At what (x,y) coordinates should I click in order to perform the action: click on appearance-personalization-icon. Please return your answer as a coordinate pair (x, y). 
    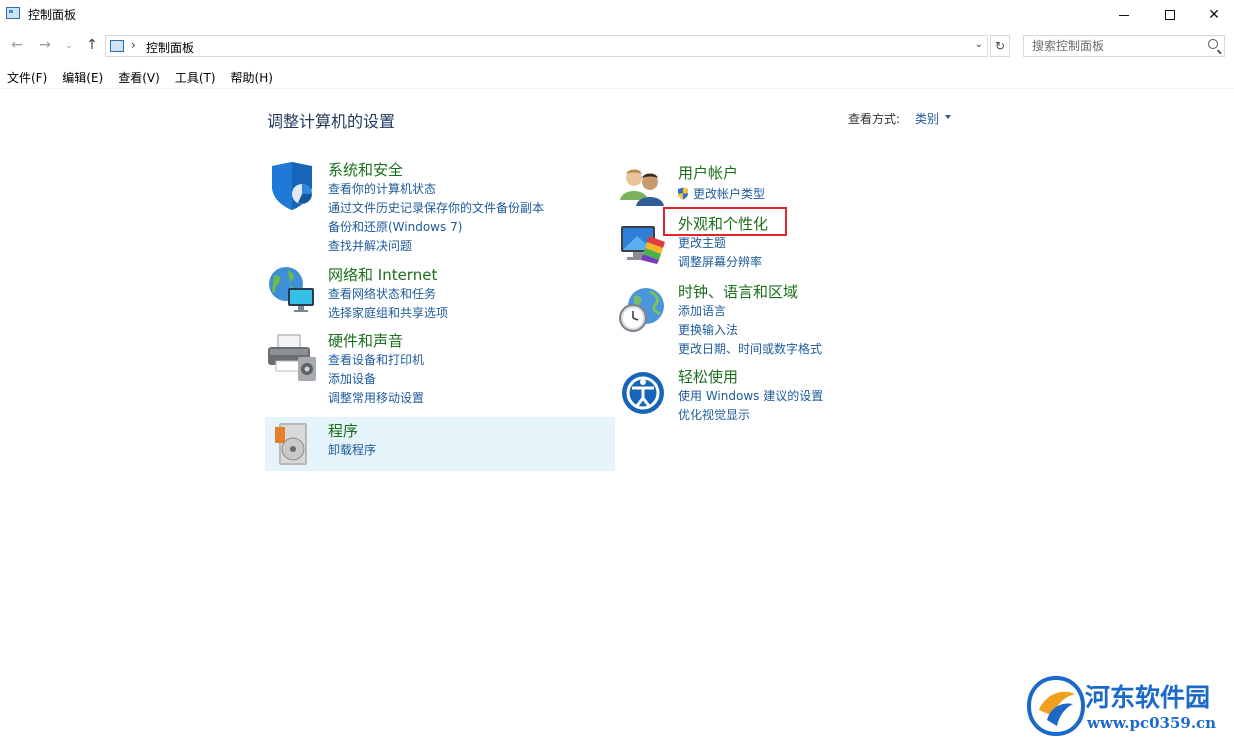
    Looking at the image, I should click on (643, 244).